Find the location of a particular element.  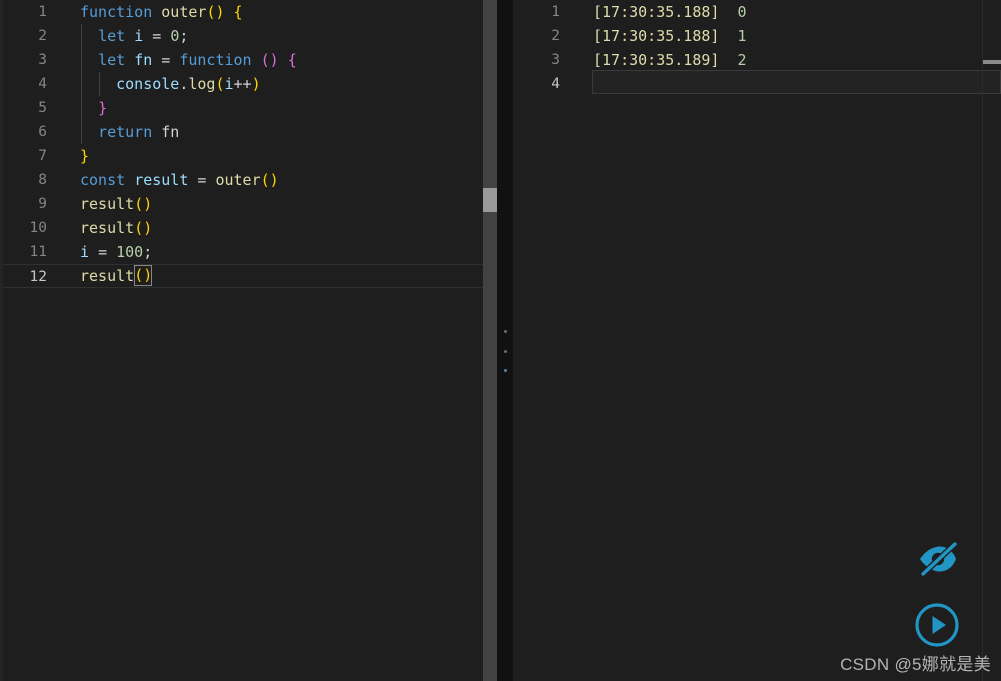

output-line: 2 [17:30:35.188] 1 is located at coordinates (757, 36).